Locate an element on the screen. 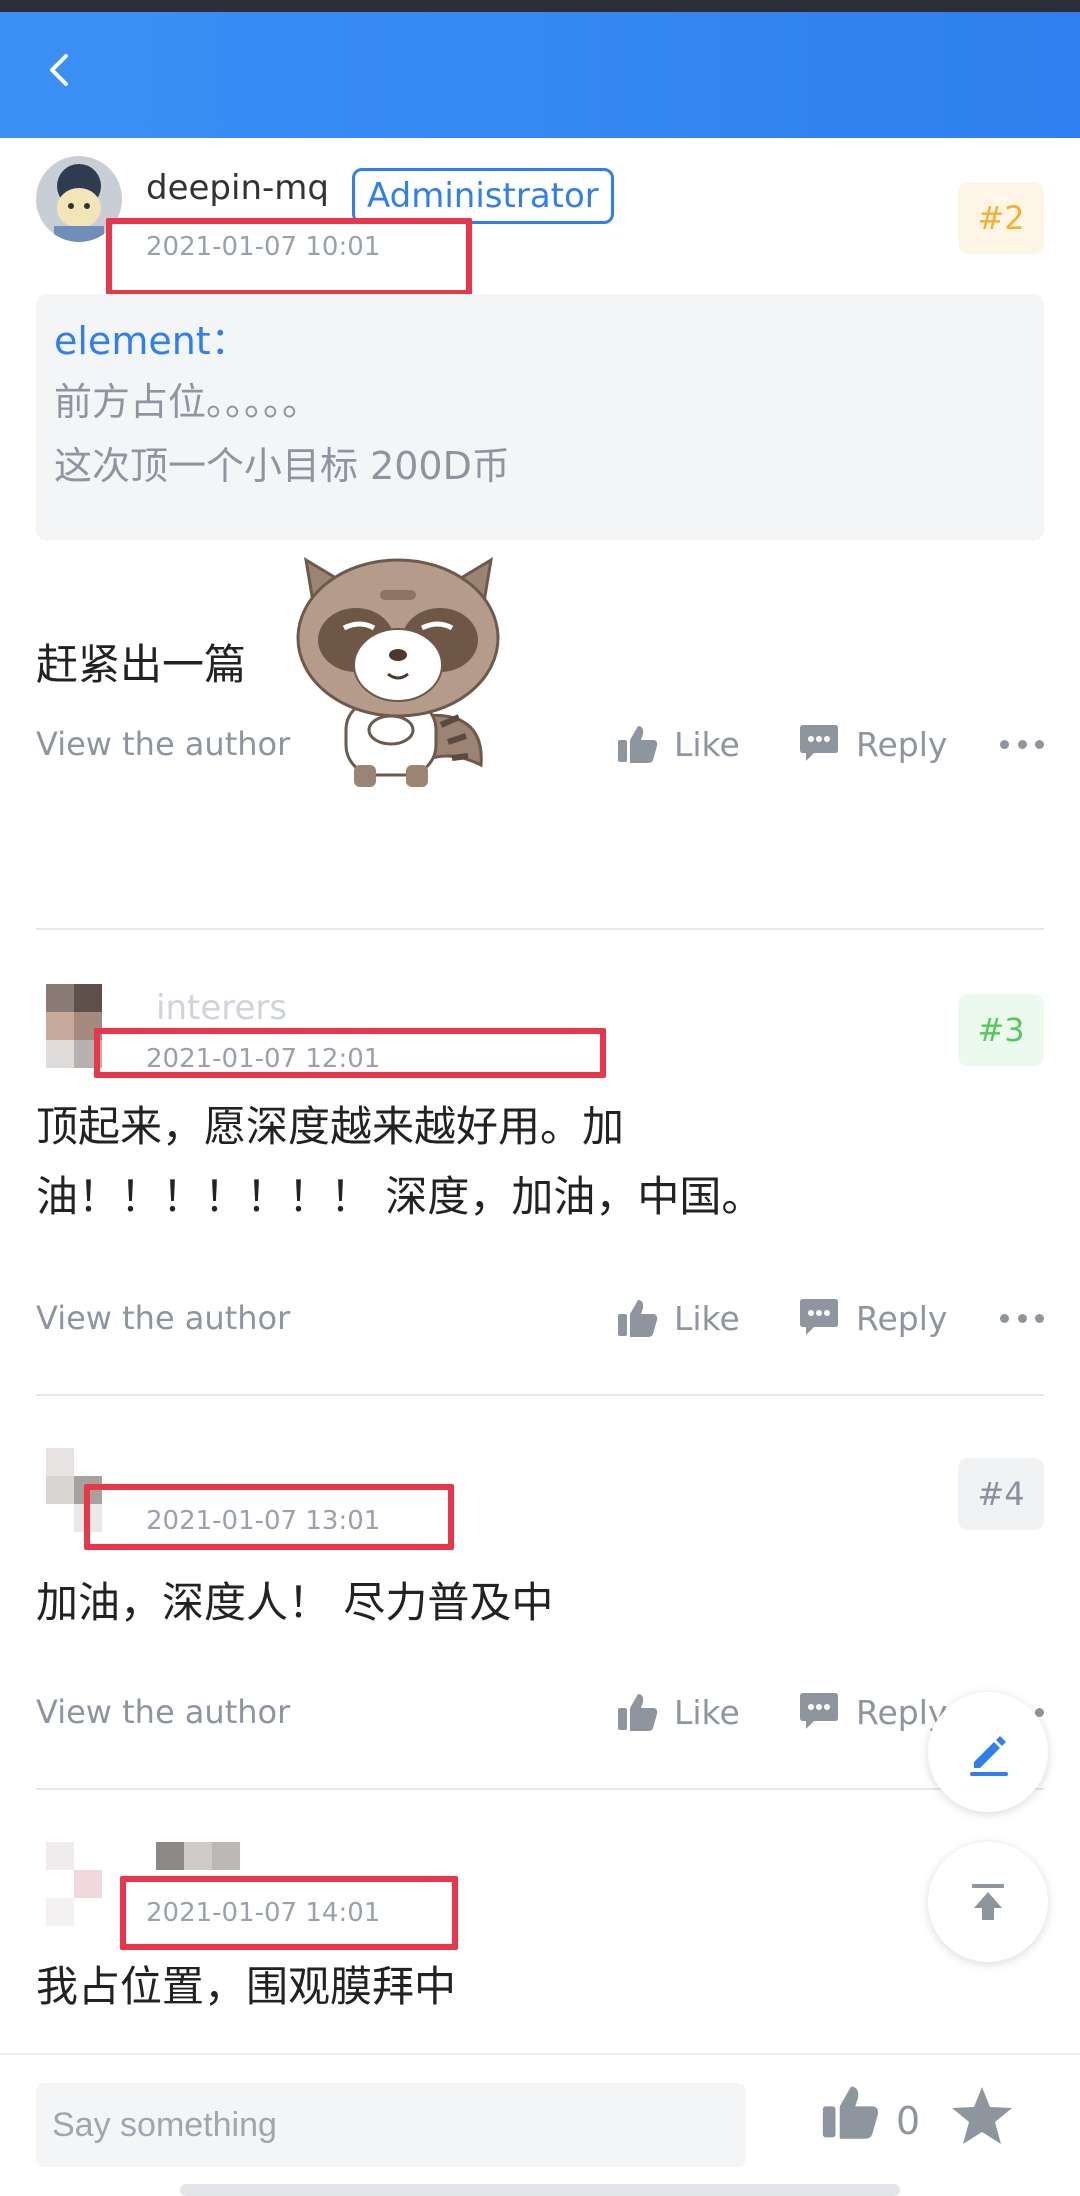  home-indicator is located at coordinates (540, 2190).